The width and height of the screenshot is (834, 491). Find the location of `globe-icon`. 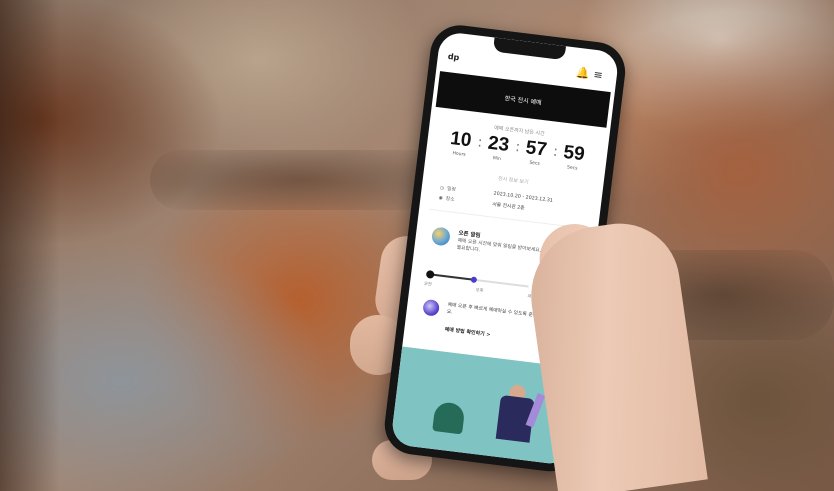

globe-icon is located at coordinates (440, 236).